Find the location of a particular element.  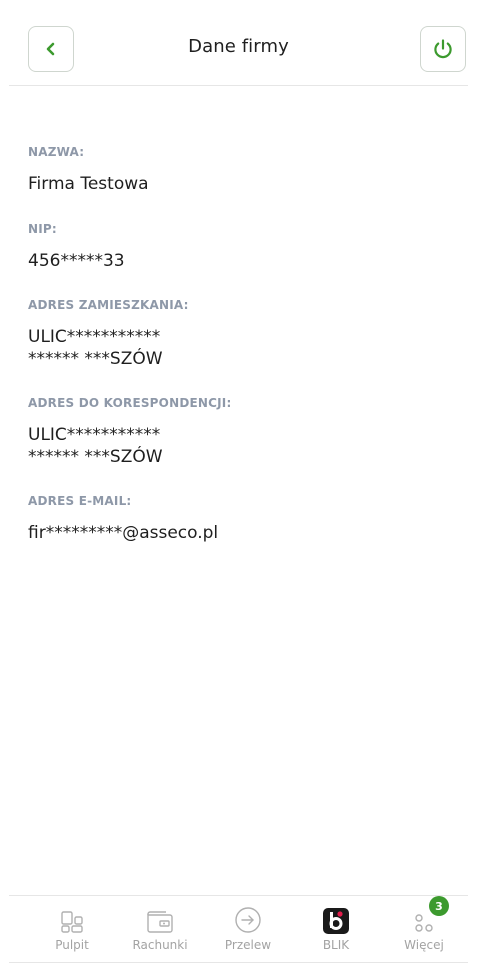

field-nazwa: NAZWA: Firma Testowa is located at coordinates (238, 170).